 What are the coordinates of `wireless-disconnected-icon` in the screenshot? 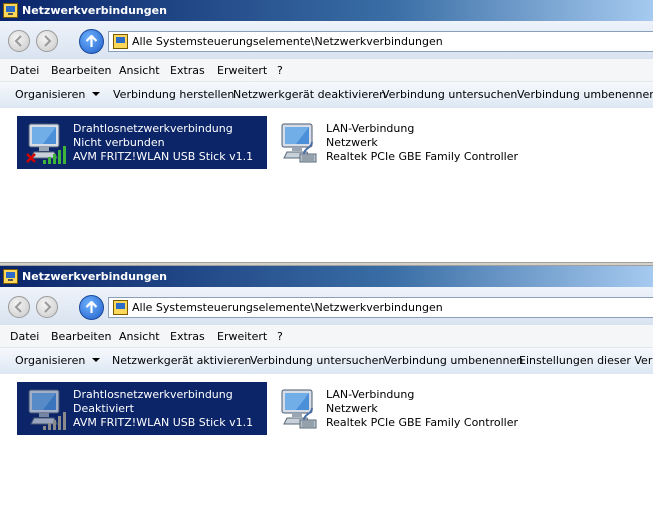 It's located at (46, 142).